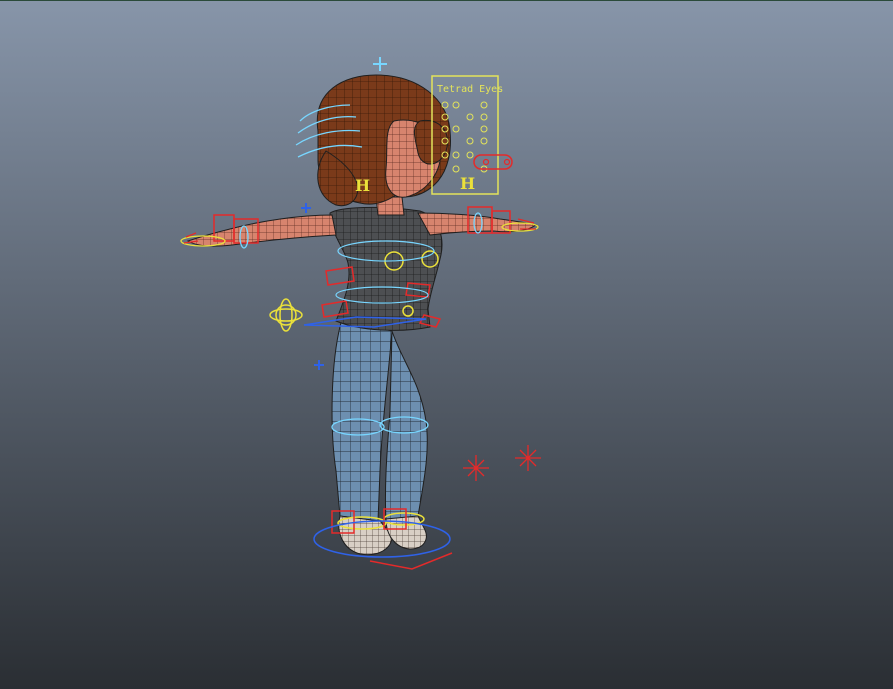 The image size is (893, 689). What do you see at coordinates (470, 89) in the screenshot?
I see `panel-title: Tetrad Eyes` at bounding box center [470, 89].